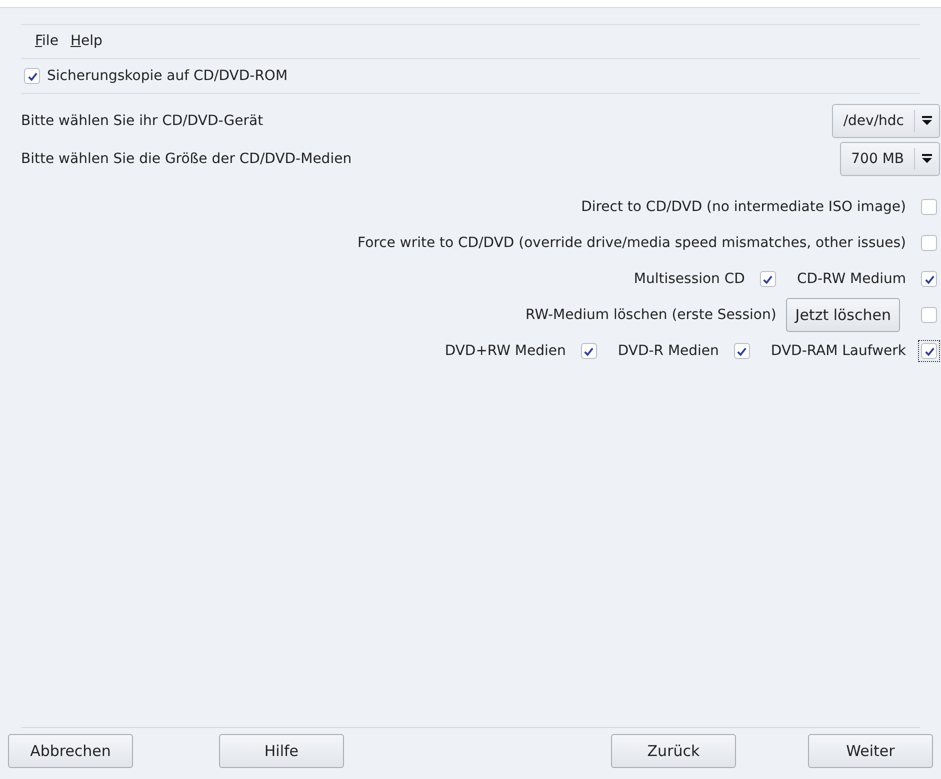  I want to click on checkbox-label: Force write to CD/DVD (override drive/media speed mismatches, other issues), so click(632, 243).